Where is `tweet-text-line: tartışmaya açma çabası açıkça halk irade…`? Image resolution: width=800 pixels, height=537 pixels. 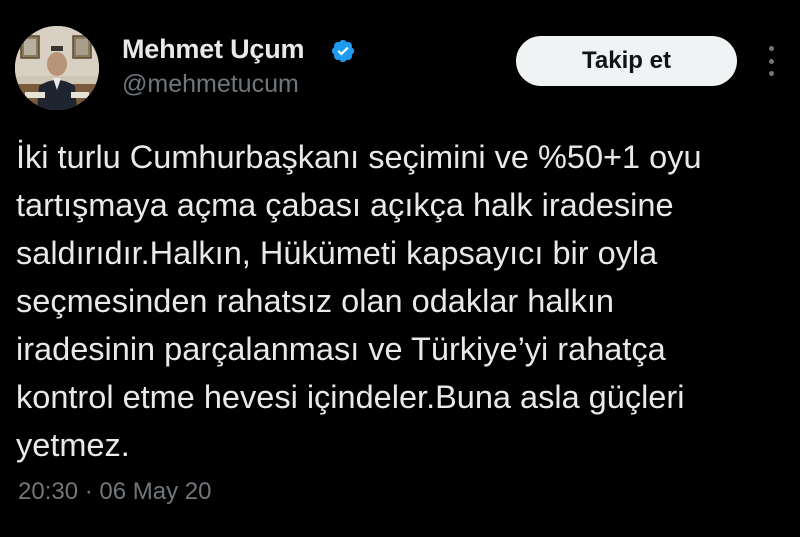
tweet-text-line: tartışmaya açma çabası açıkça halk irade… is located at coordinates (345, 205).